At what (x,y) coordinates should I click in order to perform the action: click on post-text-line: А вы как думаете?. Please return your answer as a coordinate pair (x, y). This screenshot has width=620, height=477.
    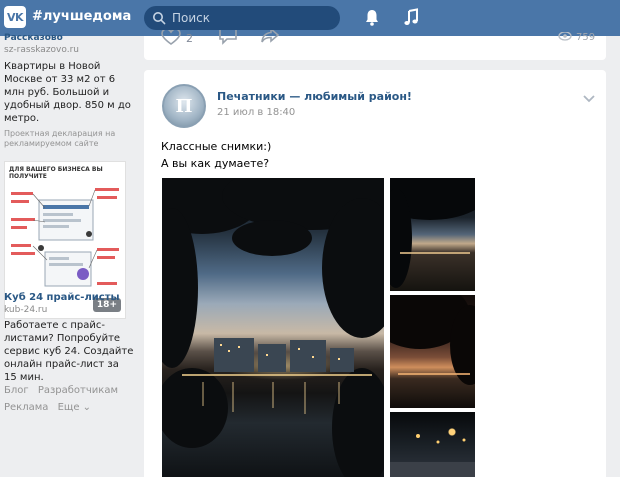
    Looking at the image, I should click on (215, 163).